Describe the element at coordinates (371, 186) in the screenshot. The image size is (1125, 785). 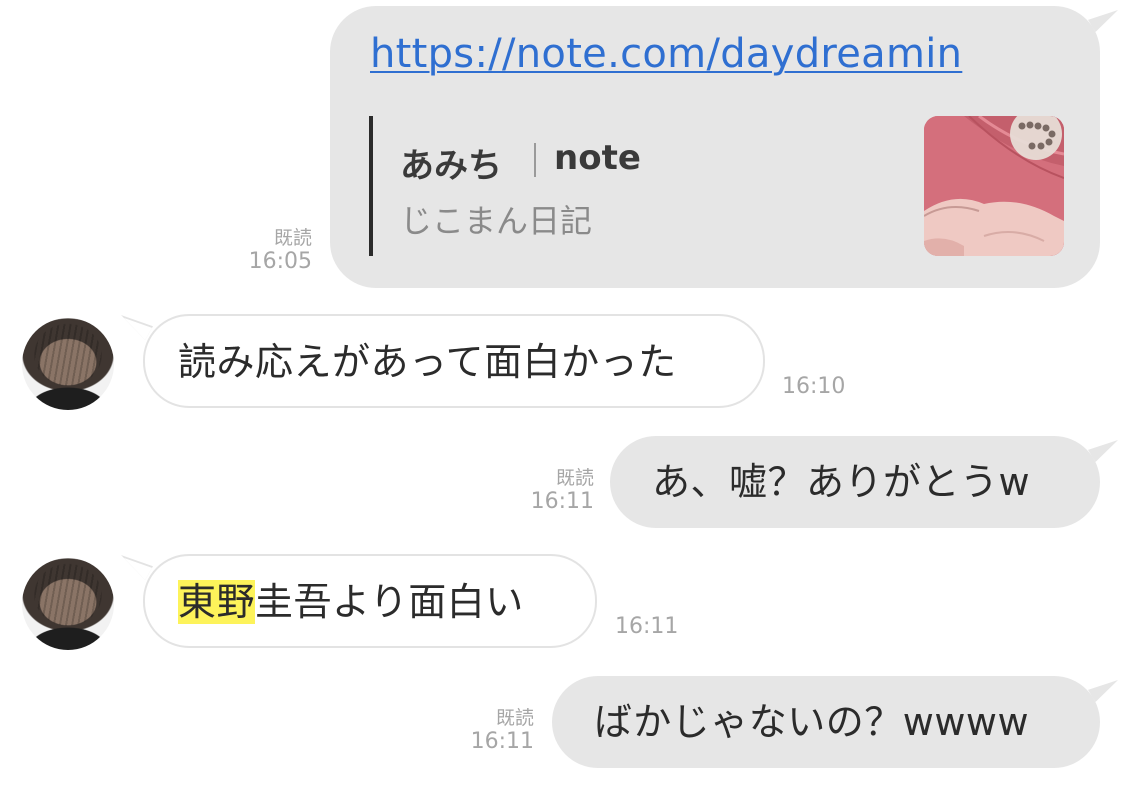
I see `preview-accent-bar` at that location.